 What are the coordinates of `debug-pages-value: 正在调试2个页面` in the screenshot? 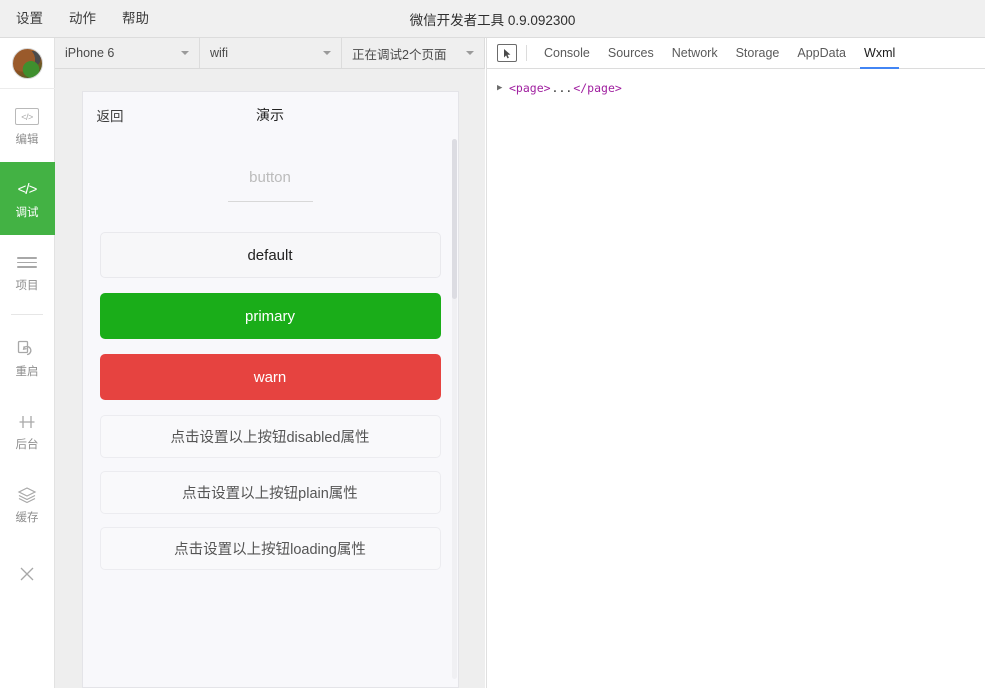 It's located at (399, 54).